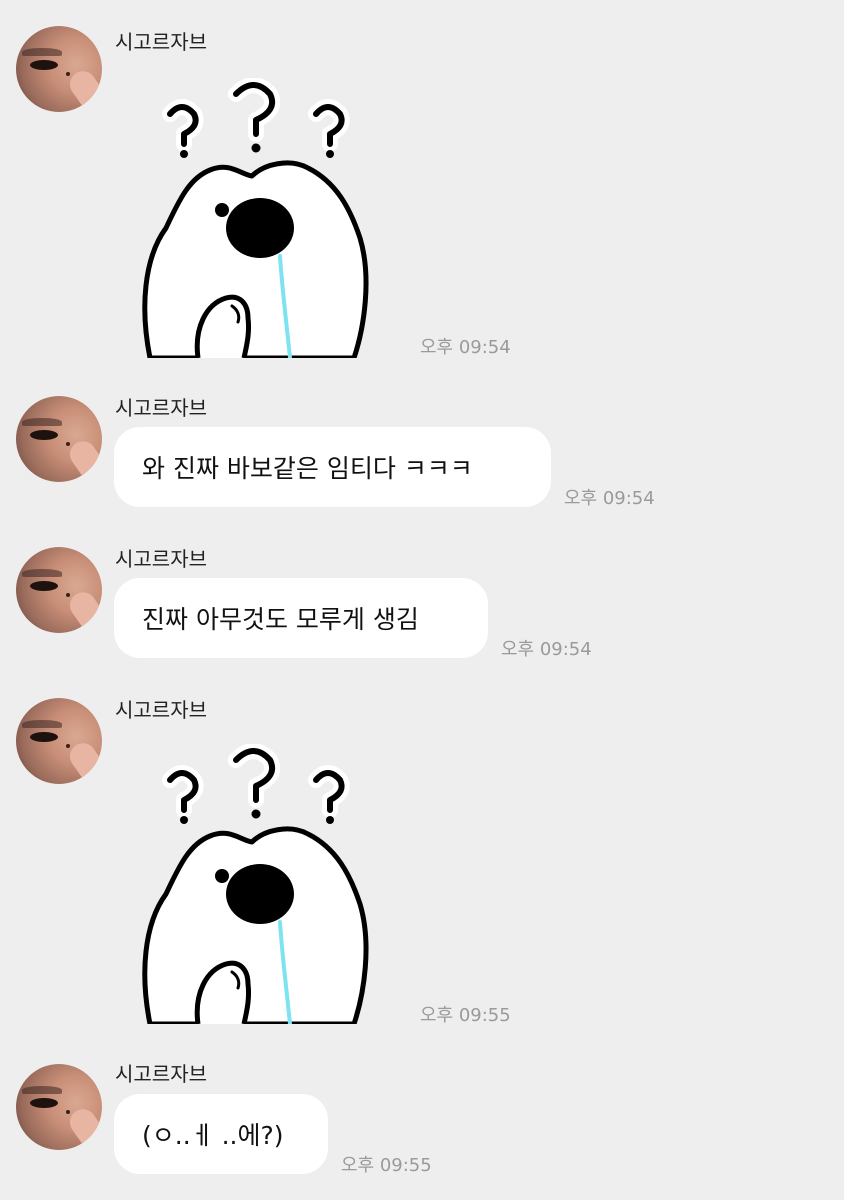 This screenshot has height=1200, width=844. What do you see at coordinates (422, 1118) in the screenshot?
I see `message-row: 시고르자브 (ㅇ..ㅔ ..에?) 오후 09:55` at bounding box center [422, 1118].